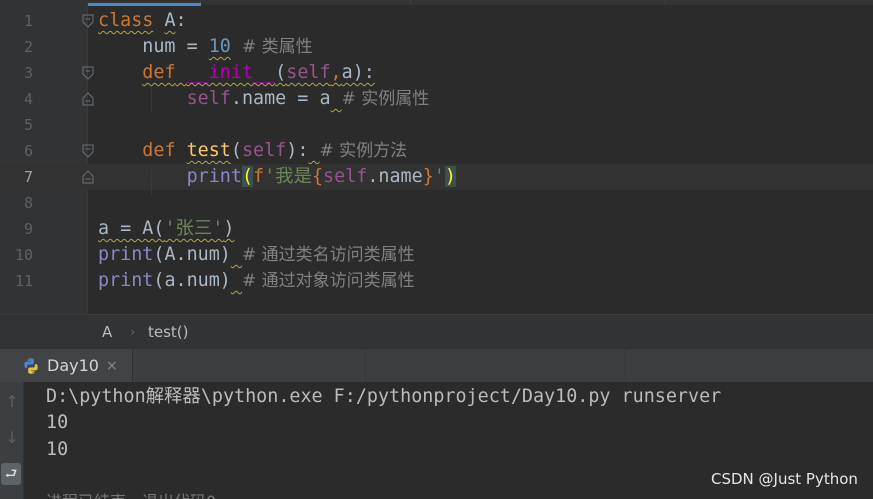  I want to click on code-token: 10, so click(219, 46).